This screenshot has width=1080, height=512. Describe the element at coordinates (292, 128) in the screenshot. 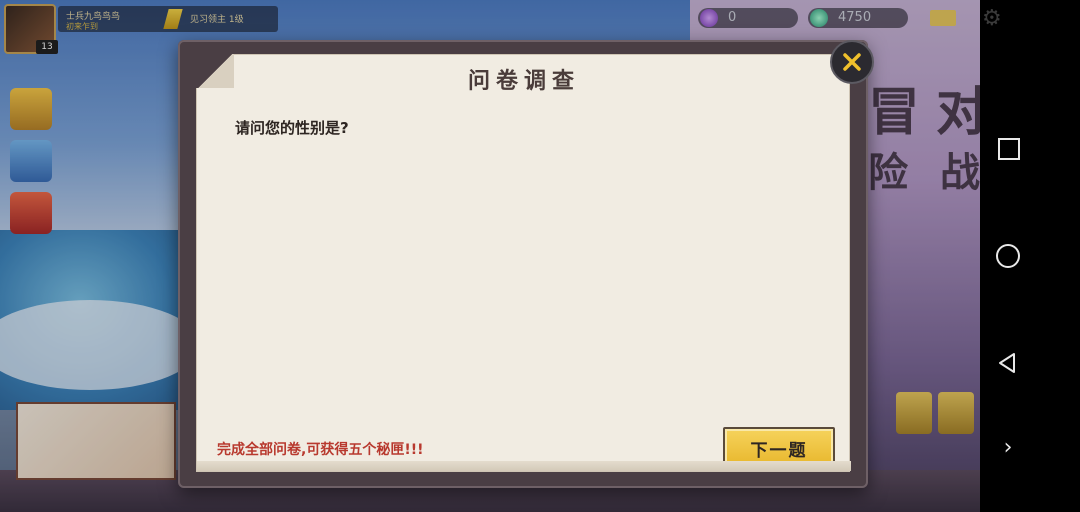

I see `question-text: 请问您的性别是?` at that location.